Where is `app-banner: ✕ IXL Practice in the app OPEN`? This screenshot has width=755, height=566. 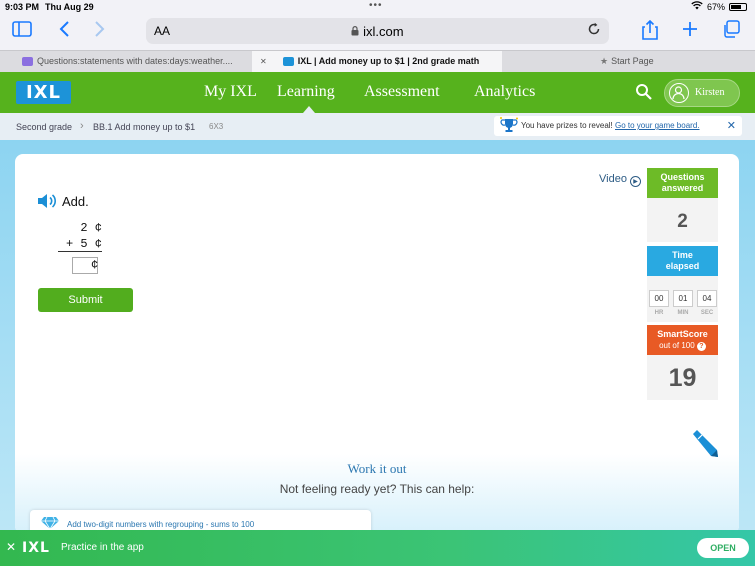 app-banner: ✕ IXL Practice in the app OPEN is located at coordinates (377, 548).